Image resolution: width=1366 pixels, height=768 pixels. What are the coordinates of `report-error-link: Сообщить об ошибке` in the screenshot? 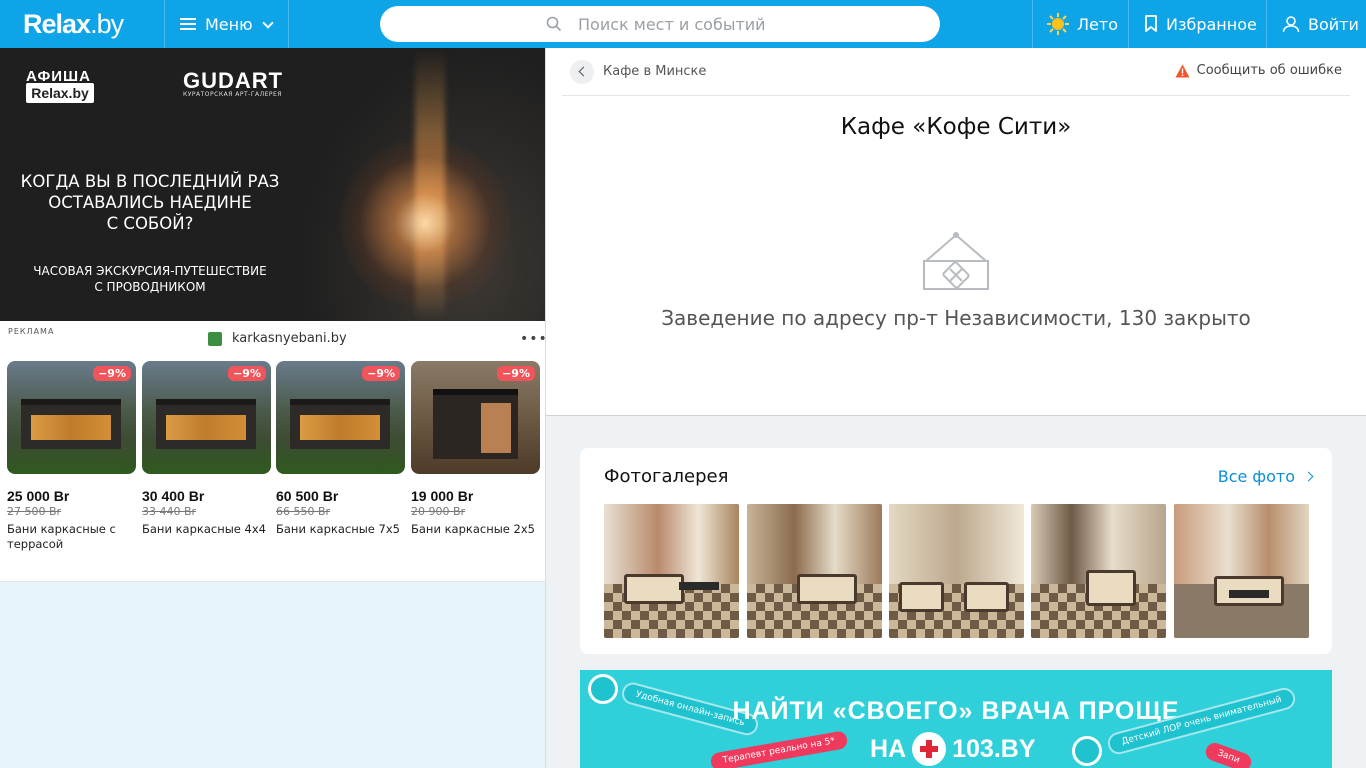 It's located at (1258, 70).